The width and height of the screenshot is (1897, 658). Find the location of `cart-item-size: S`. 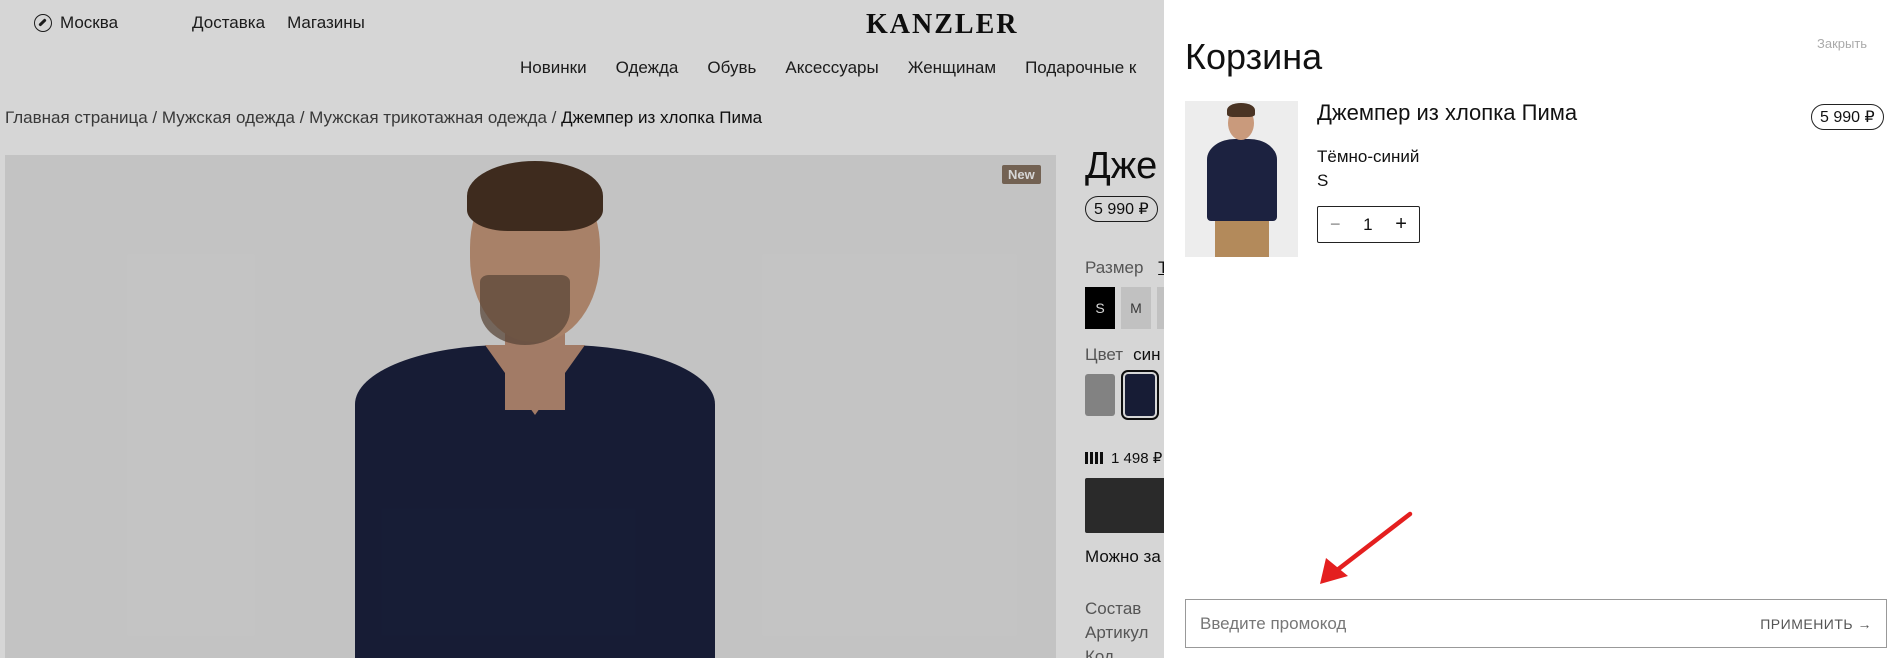

cart-item-size: S is located at coordinates (1323, 180).